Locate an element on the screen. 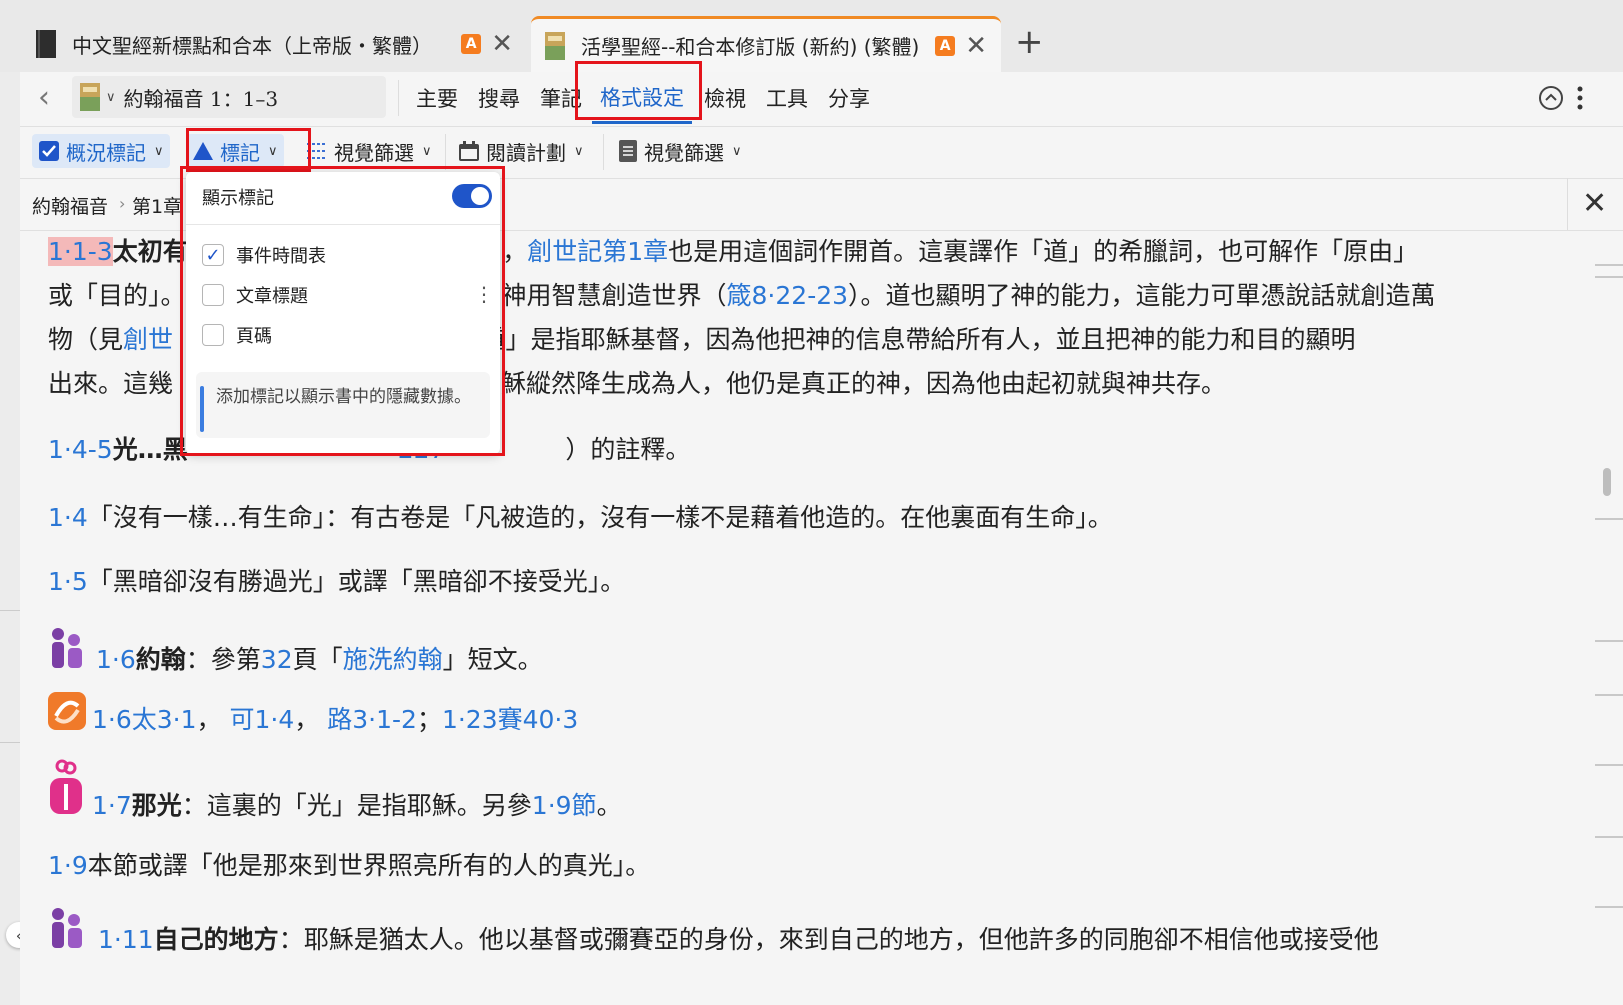  cross-ref-link: 1·9節 is located at coordinates (564, 805).